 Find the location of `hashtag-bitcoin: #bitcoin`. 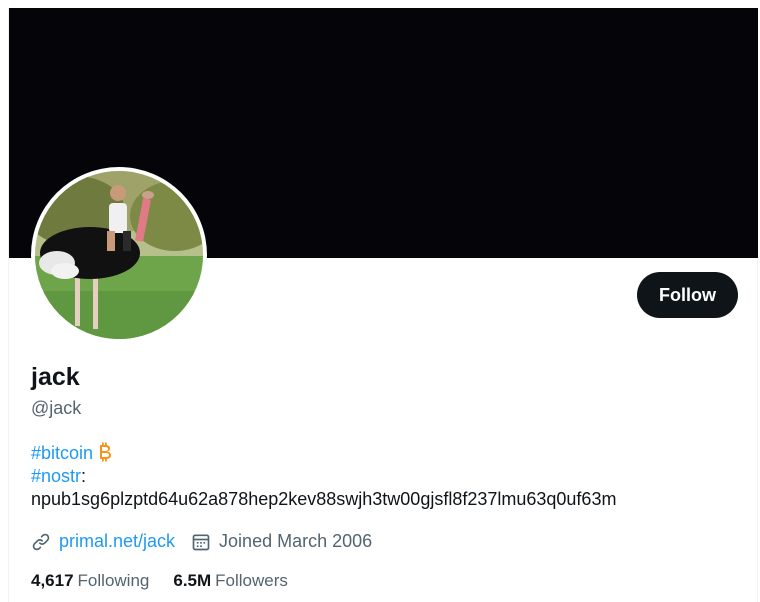

hashtag-bitcoin: #bitcoin is located at coordinates (62, 453).